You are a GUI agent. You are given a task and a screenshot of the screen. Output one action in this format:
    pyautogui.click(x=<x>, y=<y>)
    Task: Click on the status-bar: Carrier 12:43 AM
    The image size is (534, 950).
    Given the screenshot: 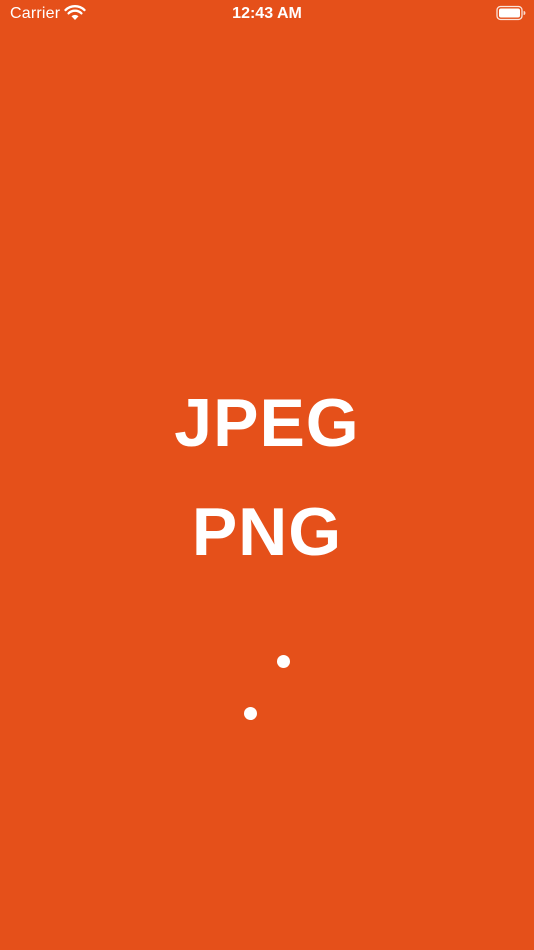 What is the action you would take?
    pyautogui.click(x=267, y=14)
    